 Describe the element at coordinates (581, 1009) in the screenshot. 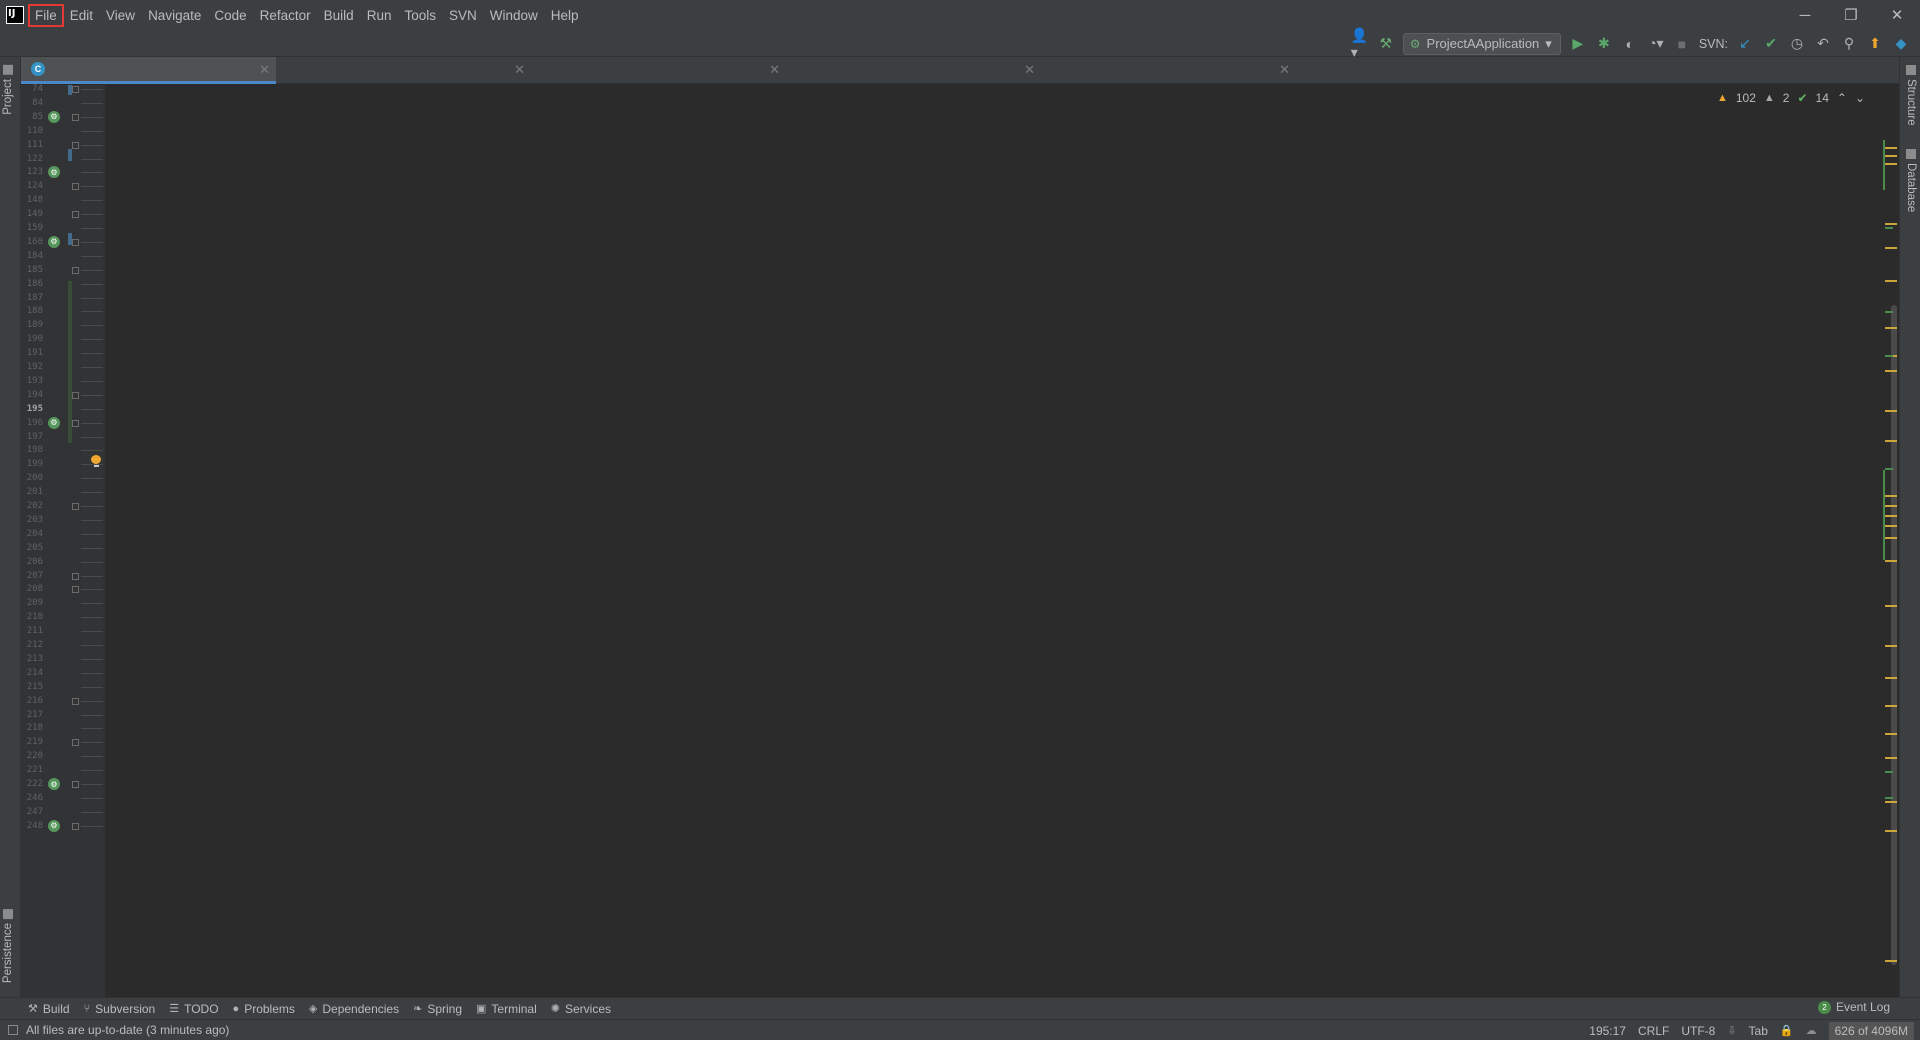

I see `tool-window-services: ✺ Services` at that location.